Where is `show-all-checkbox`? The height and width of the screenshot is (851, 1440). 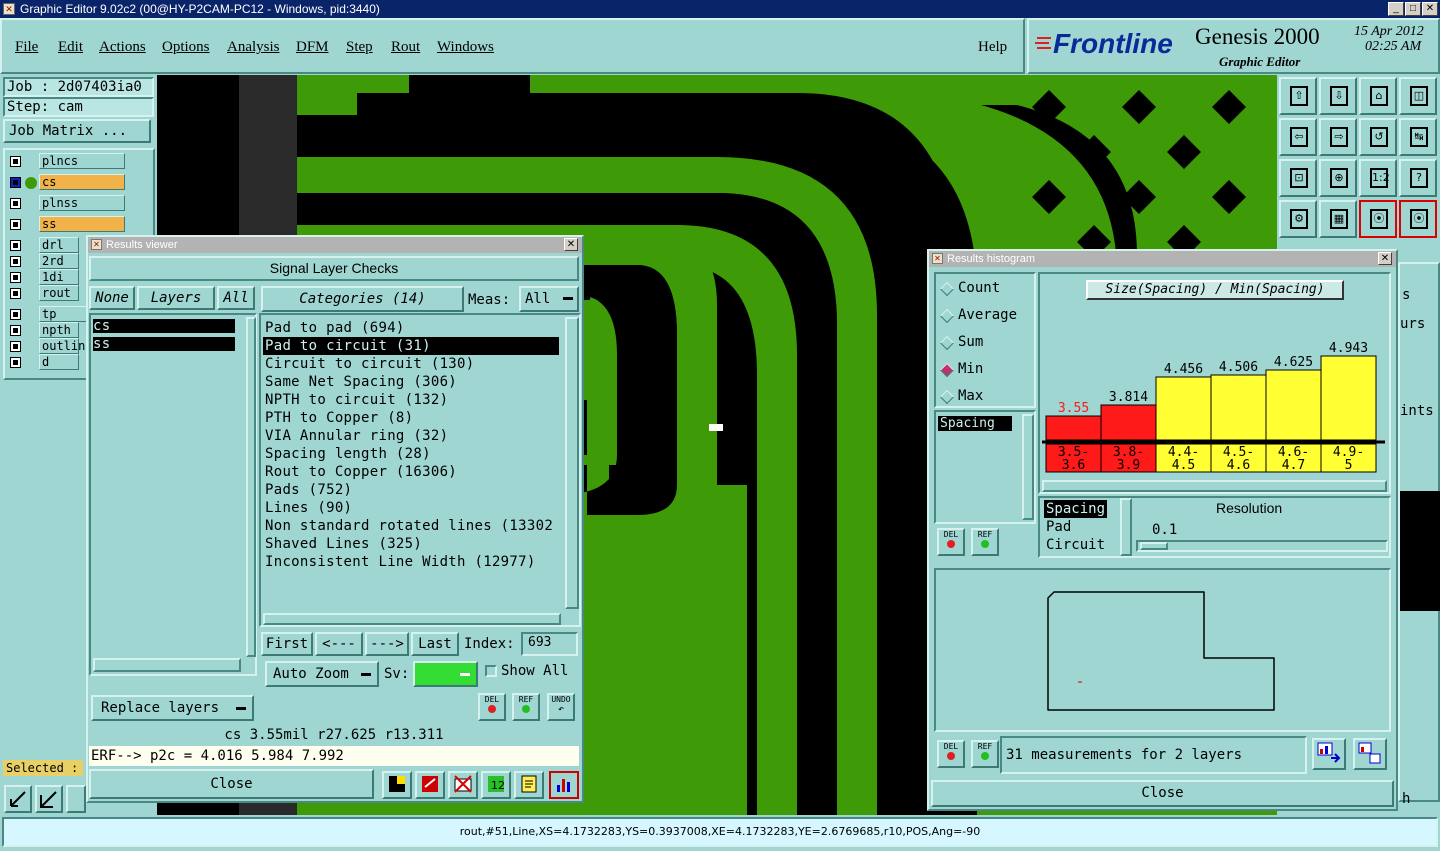
show-all-checkbox is located at coordinates (491, 671).